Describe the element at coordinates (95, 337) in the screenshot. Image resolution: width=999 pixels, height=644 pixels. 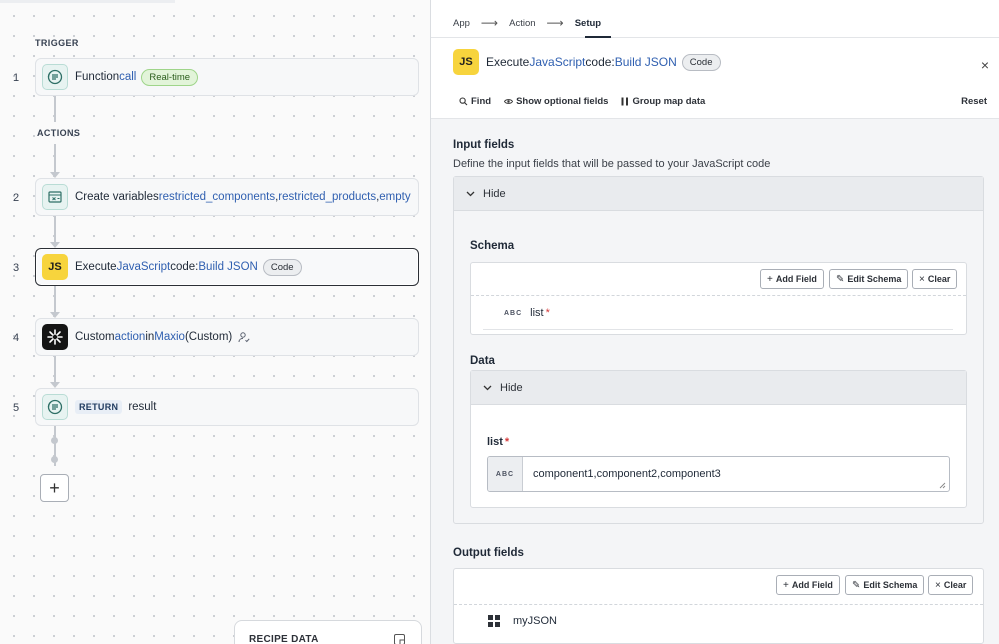
I see `step-4-text-custom: Custom` at that location.